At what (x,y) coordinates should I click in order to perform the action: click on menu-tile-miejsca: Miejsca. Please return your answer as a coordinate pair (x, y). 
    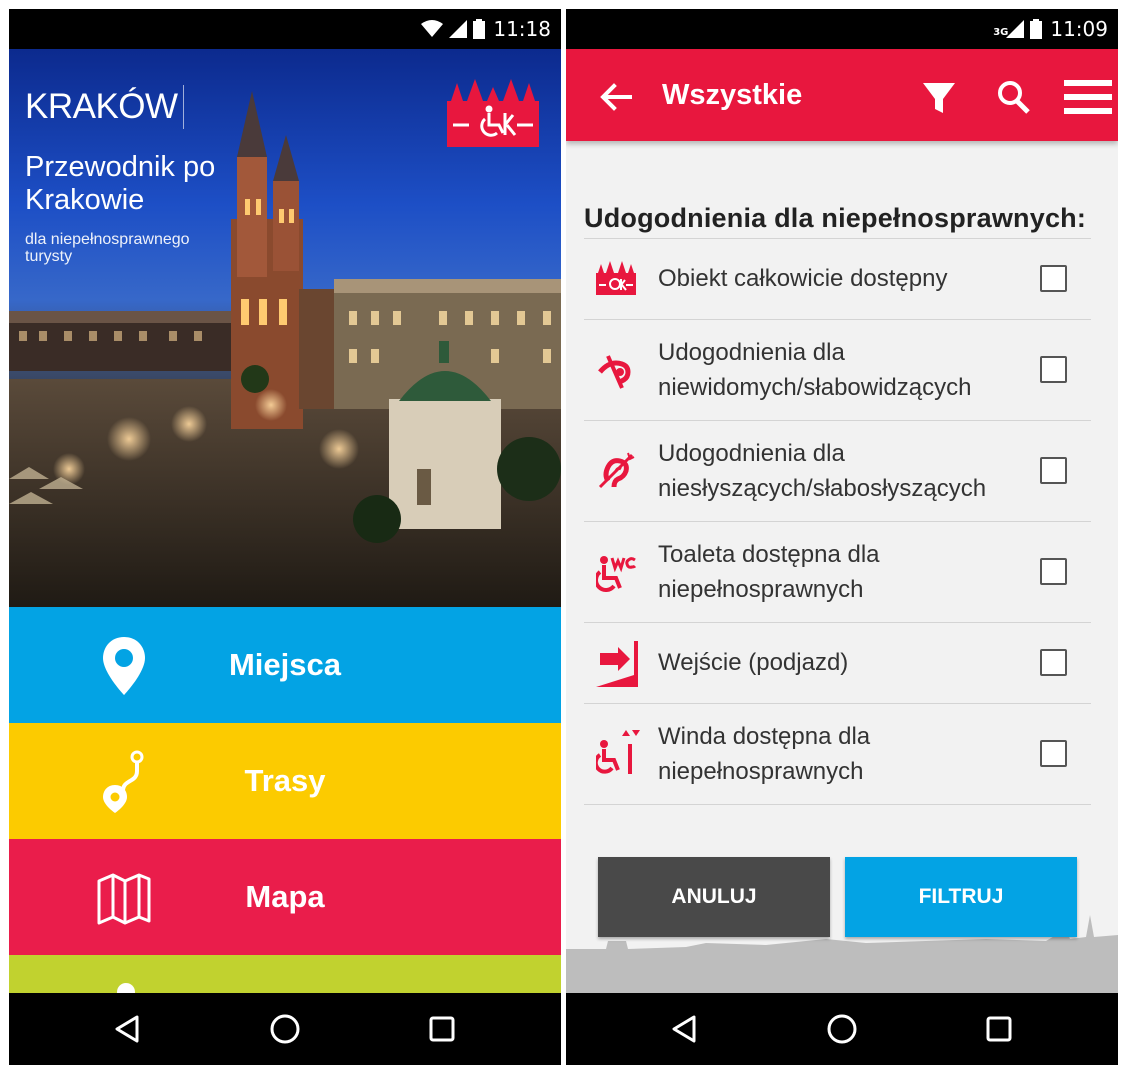
    Looking at the image, I should click on (285, 665).